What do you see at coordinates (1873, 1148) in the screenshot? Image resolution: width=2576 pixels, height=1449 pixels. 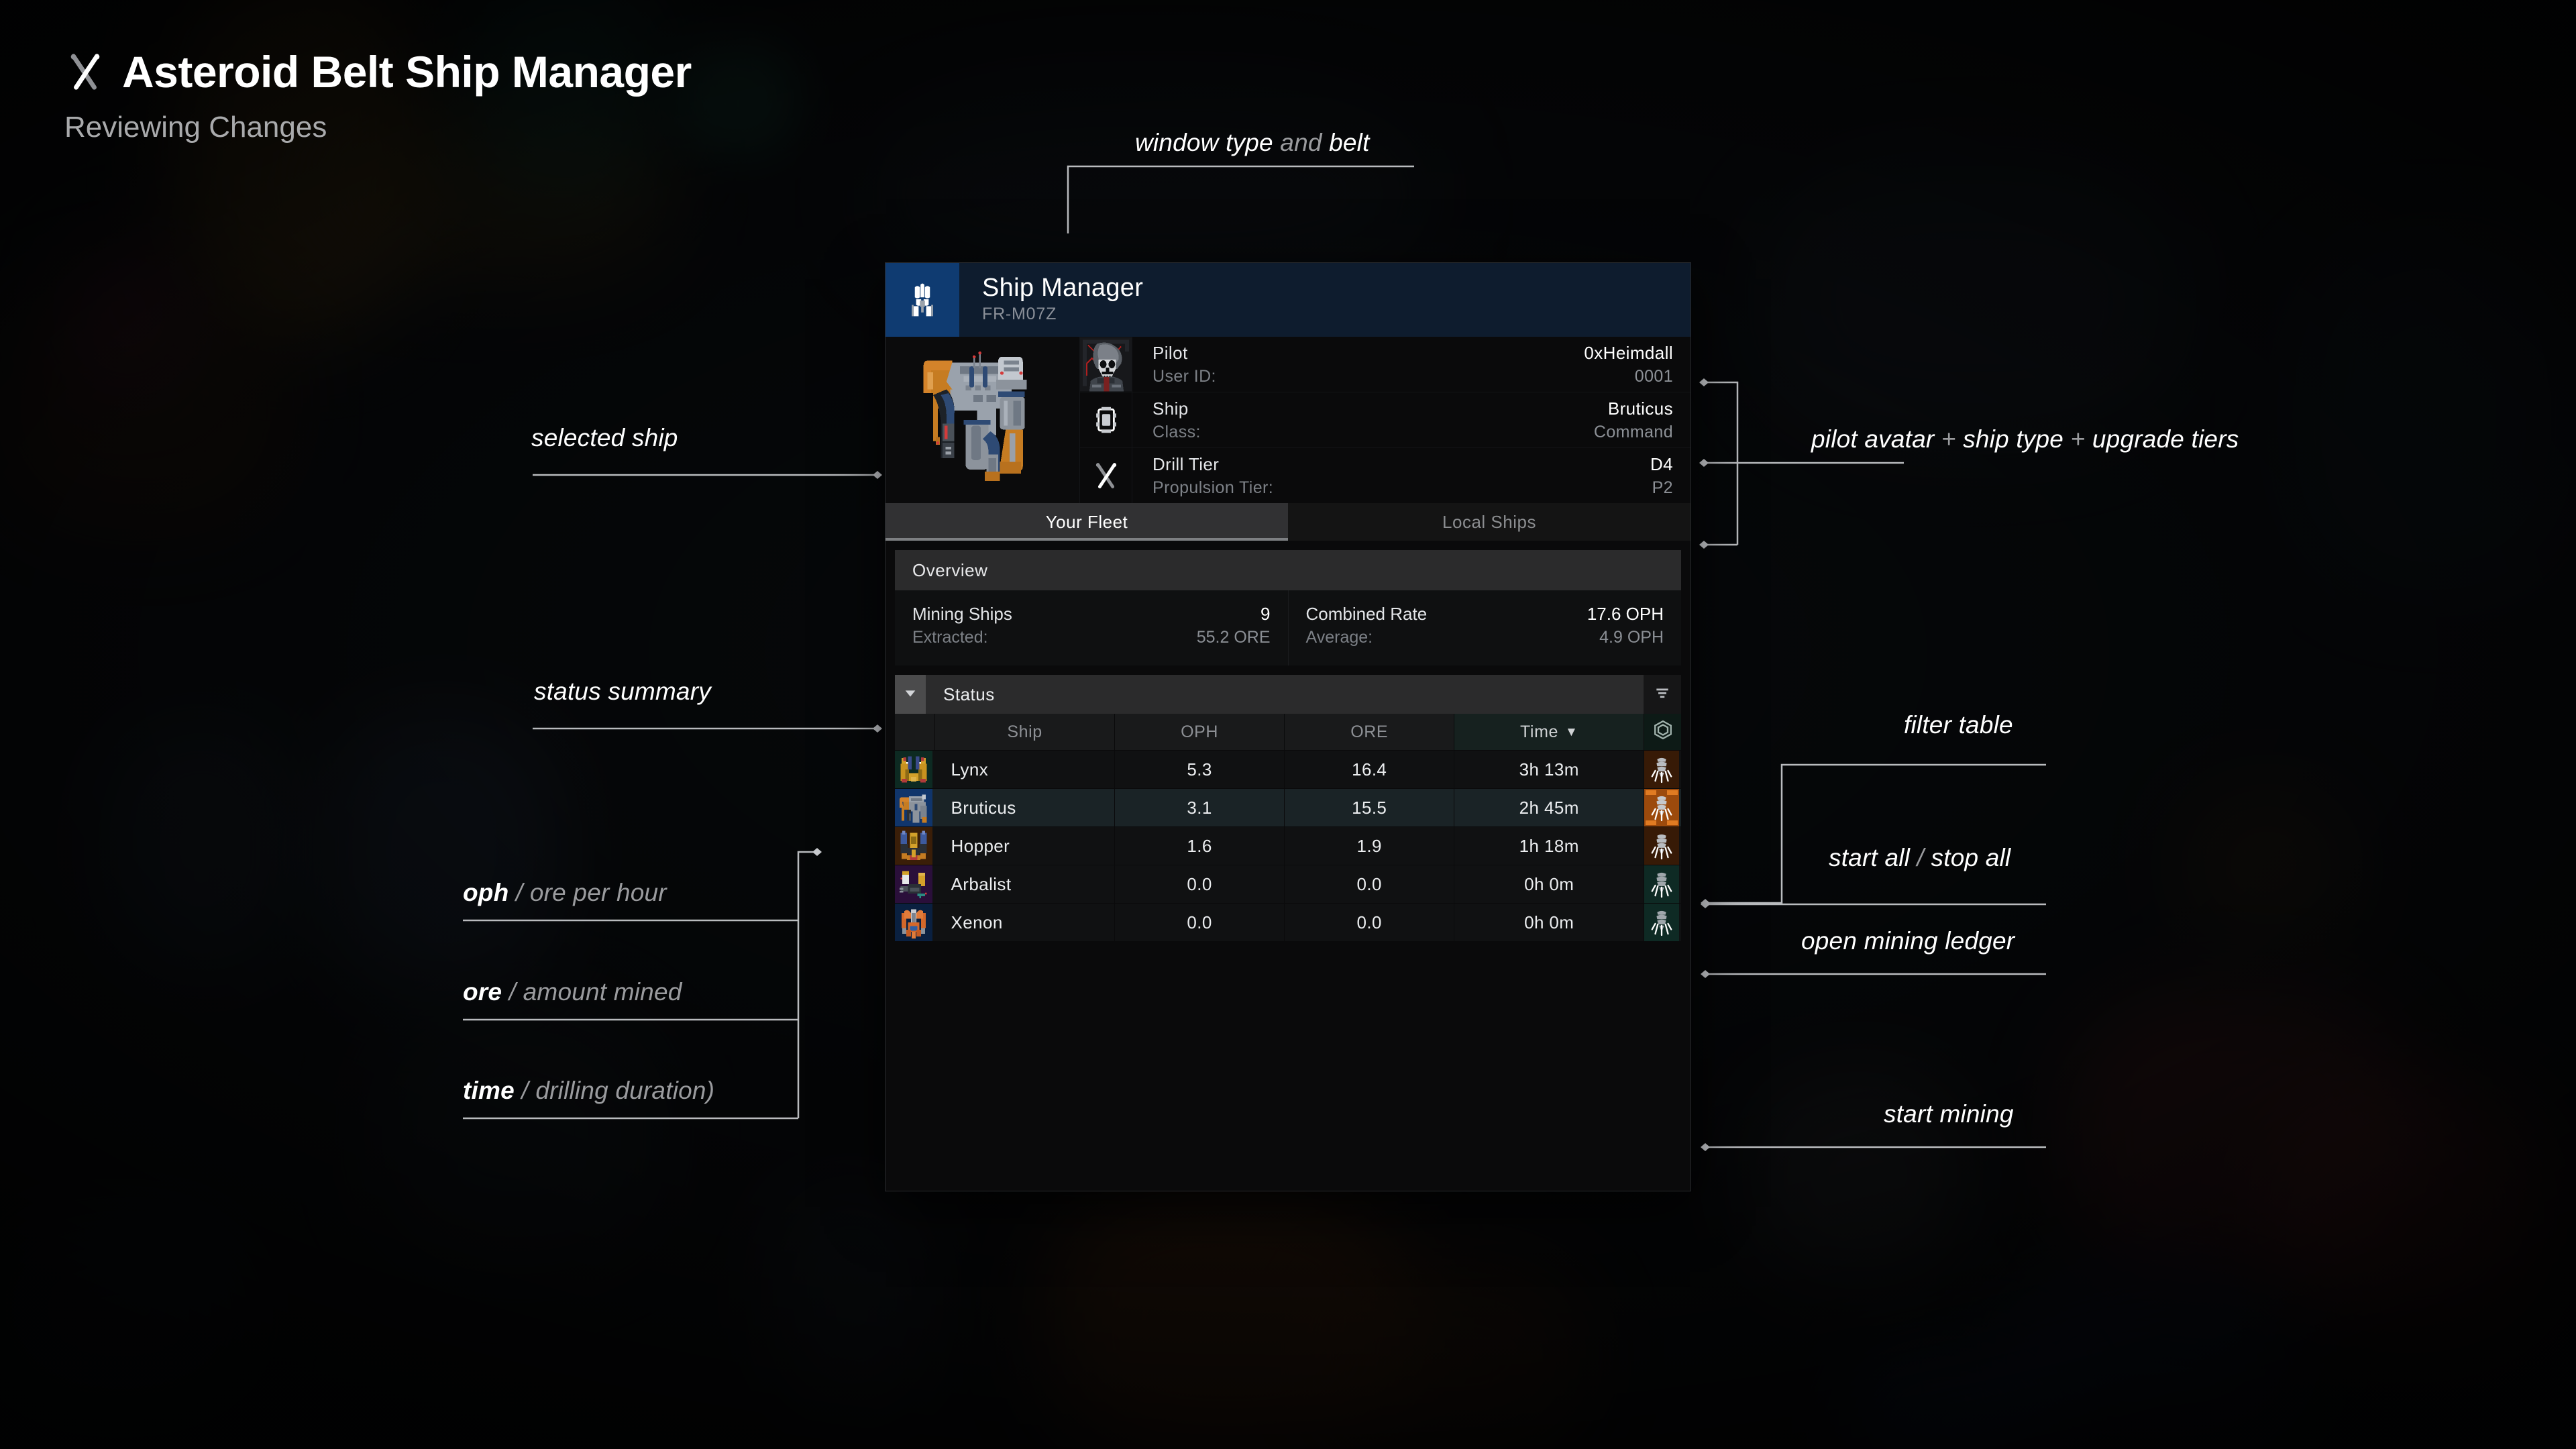 I see `leader-start-mining` at bounding box center [1873, 1148].